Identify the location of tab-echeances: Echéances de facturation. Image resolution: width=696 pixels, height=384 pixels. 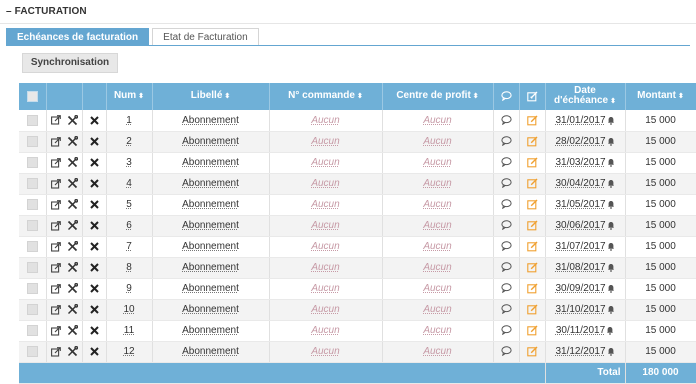
(78, 37).